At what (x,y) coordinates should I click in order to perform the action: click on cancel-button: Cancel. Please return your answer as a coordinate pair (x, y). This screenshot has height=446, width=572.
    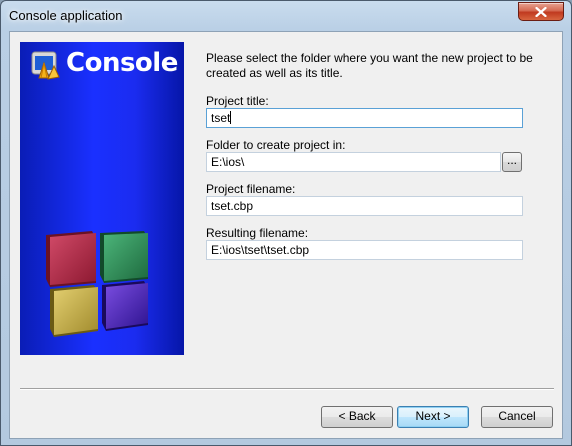
    Looking at the image, I should click on (517, 417).